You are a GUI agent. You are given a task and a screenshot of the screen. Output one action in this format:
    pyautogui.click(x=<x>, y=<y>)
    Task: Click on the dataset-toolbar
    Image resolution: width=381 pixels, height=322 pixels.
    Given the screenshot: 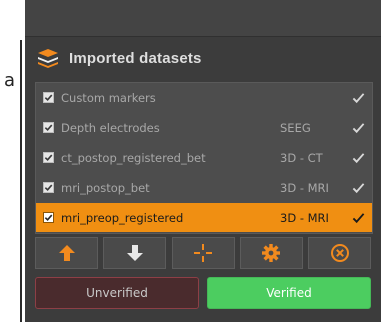 What is the action you would take?
    pyautogui.click(x=203, y=254)
    